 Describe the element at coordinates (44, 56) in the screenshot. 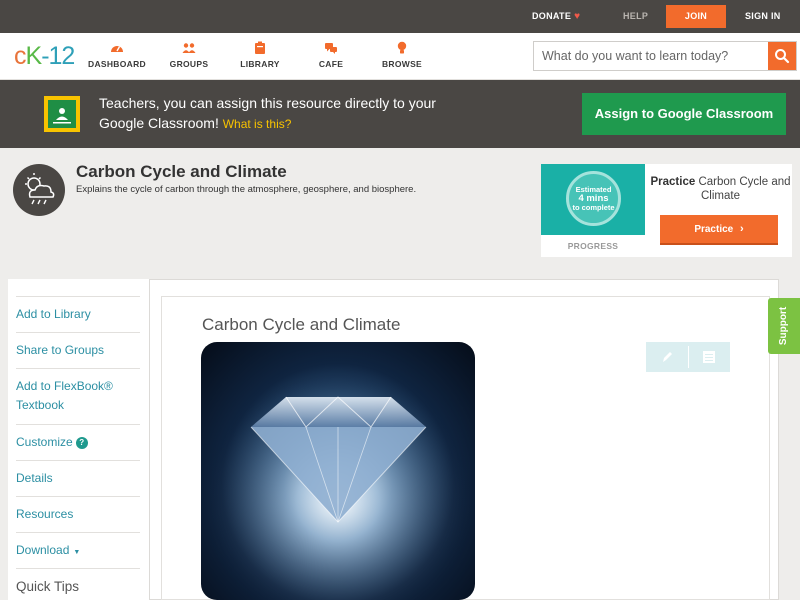

I see `ck12-logo: cK-12` at that location.